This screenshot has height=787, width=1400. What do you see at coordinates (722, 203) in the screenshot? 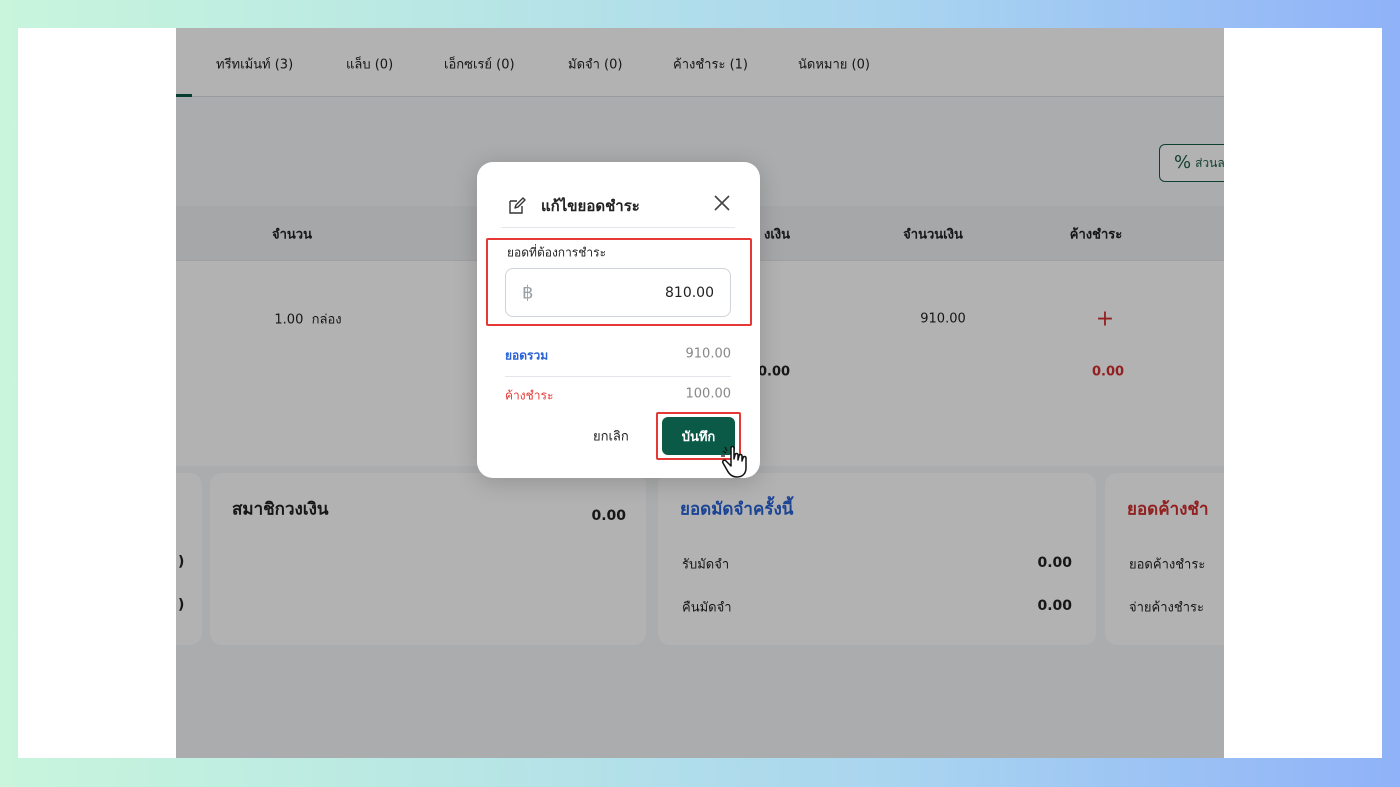
I see `close-icon` at bounding box center [722, 203].